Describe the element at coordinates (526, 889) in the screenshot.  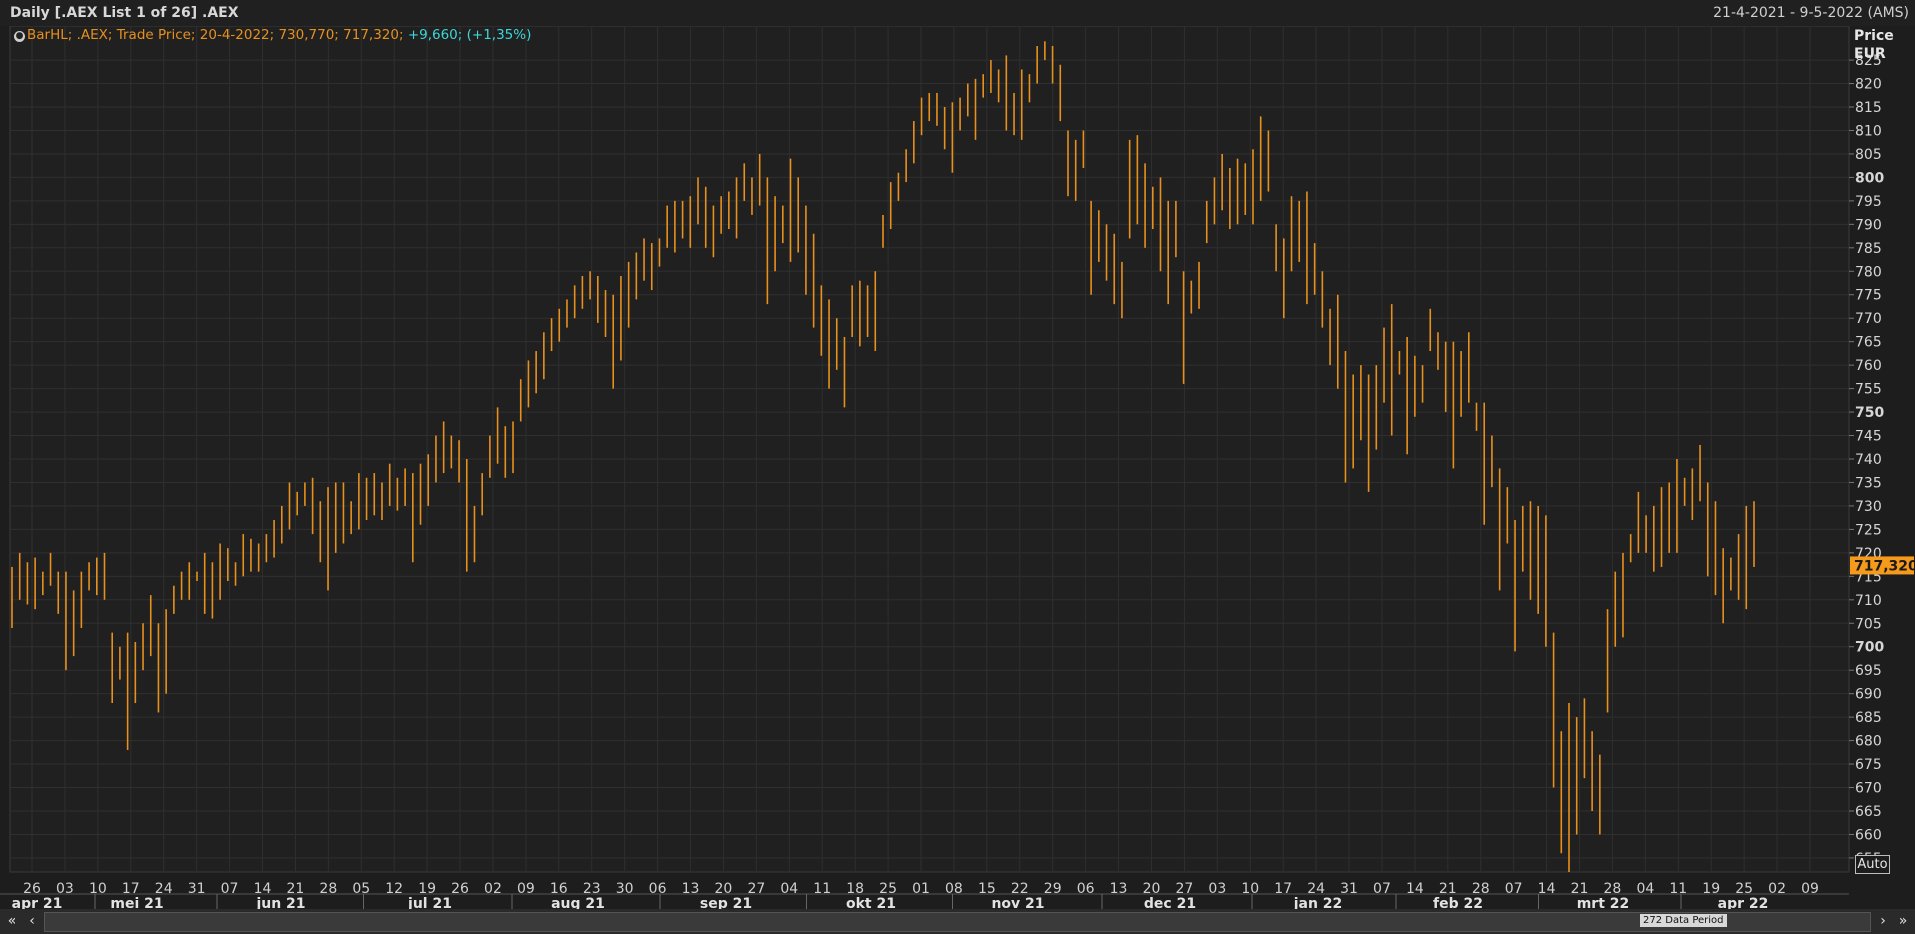
I see `x-tick-label: 09` at that location.